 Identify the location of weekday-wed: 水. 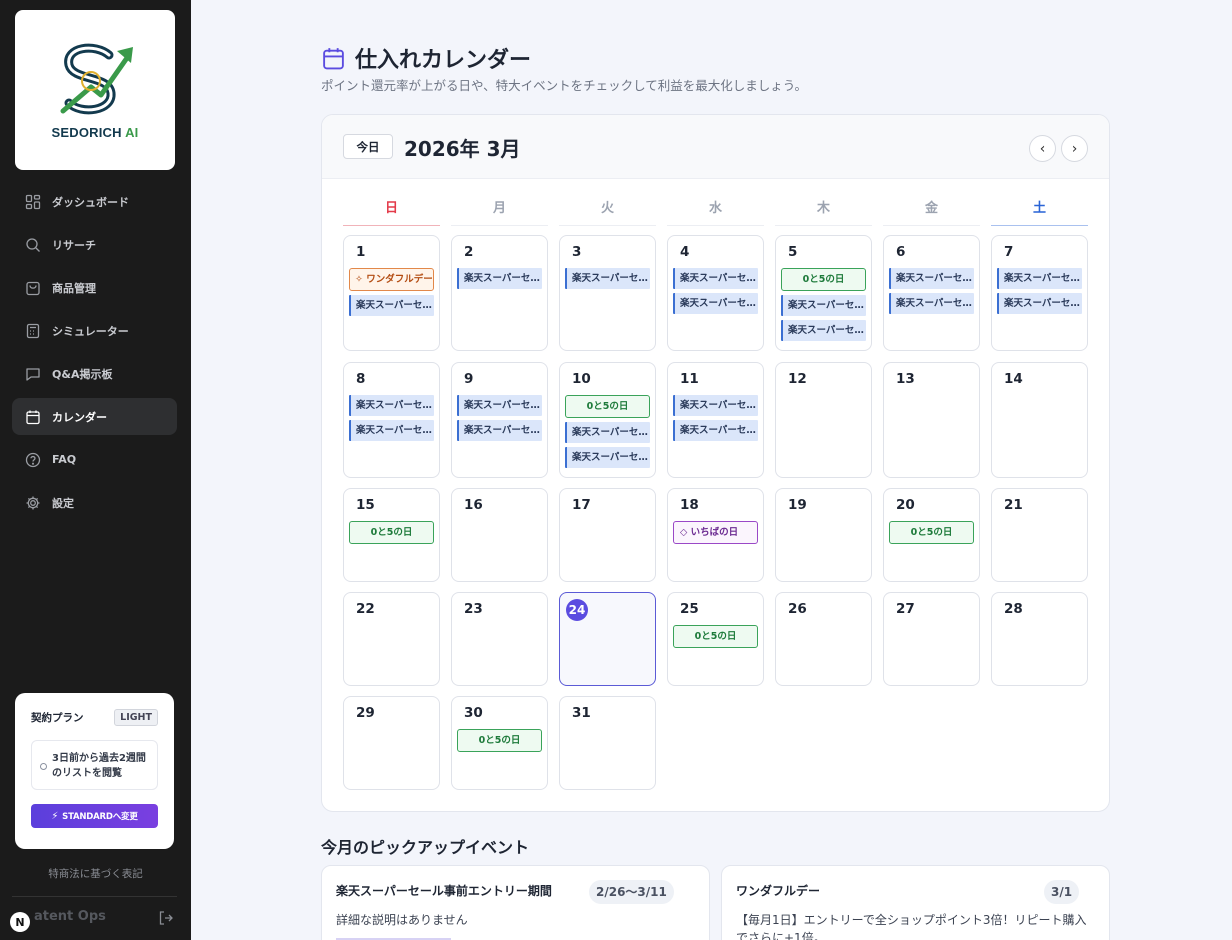
(715, 212).